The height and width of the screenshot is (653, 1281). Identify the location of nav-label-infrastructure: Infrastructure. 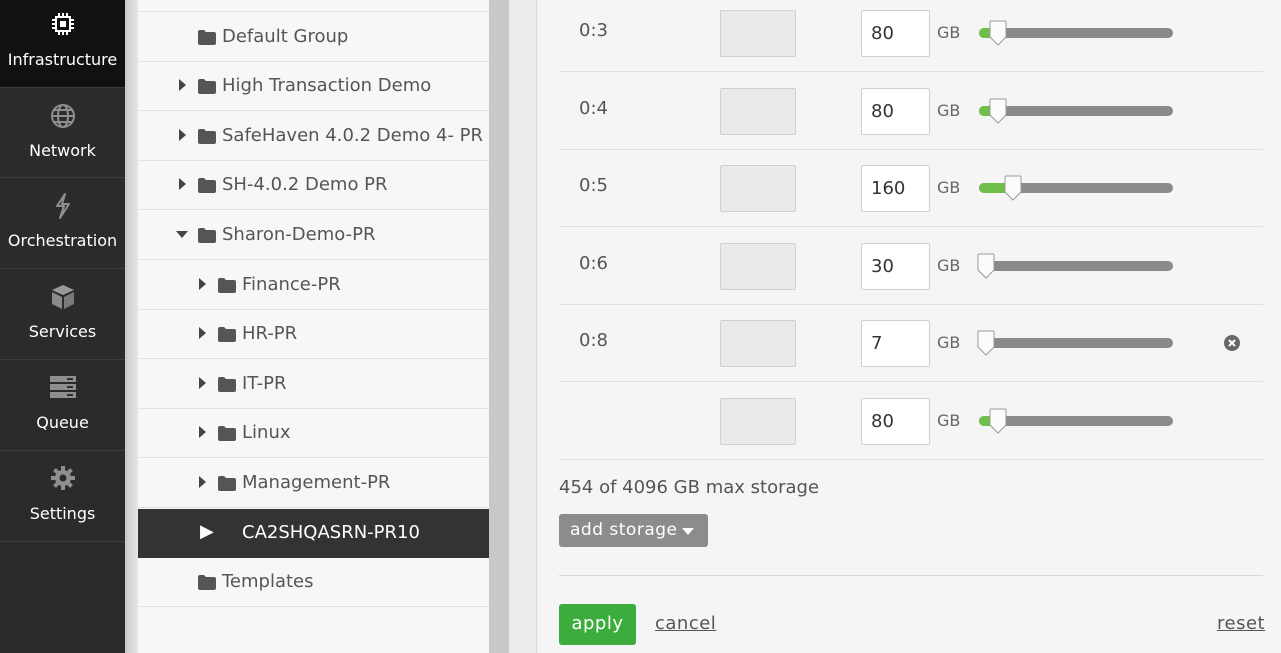
(62, 59).